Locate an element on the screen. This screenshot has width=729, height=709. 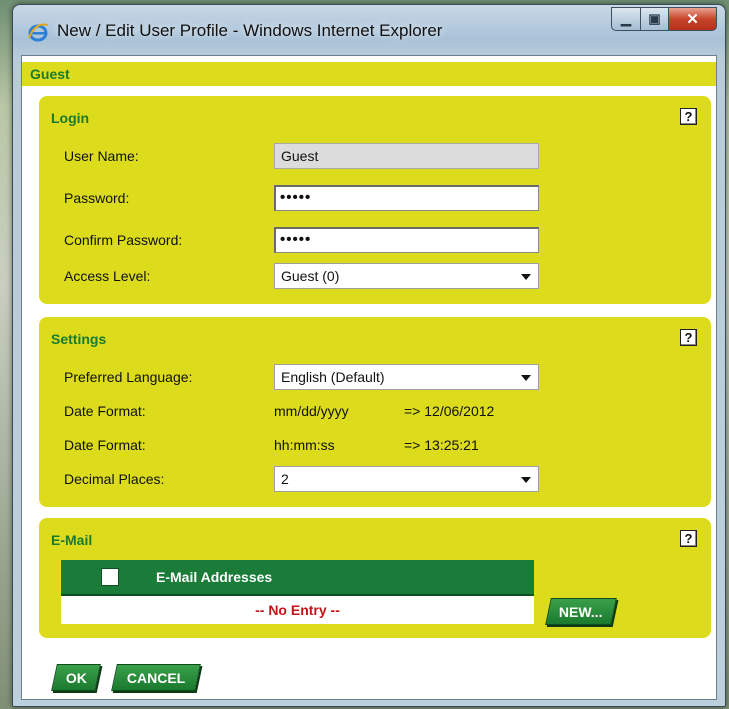
select-all-checkbox is located at coordinates (110, 577).